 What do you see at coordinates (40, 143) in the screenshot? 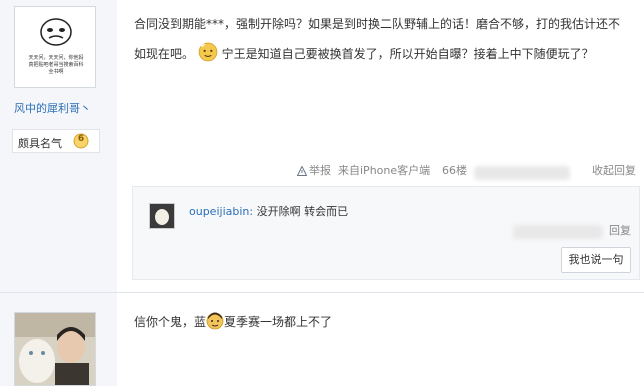
I see `rank-label: 颇具名气` at bounding box center [40, 143].